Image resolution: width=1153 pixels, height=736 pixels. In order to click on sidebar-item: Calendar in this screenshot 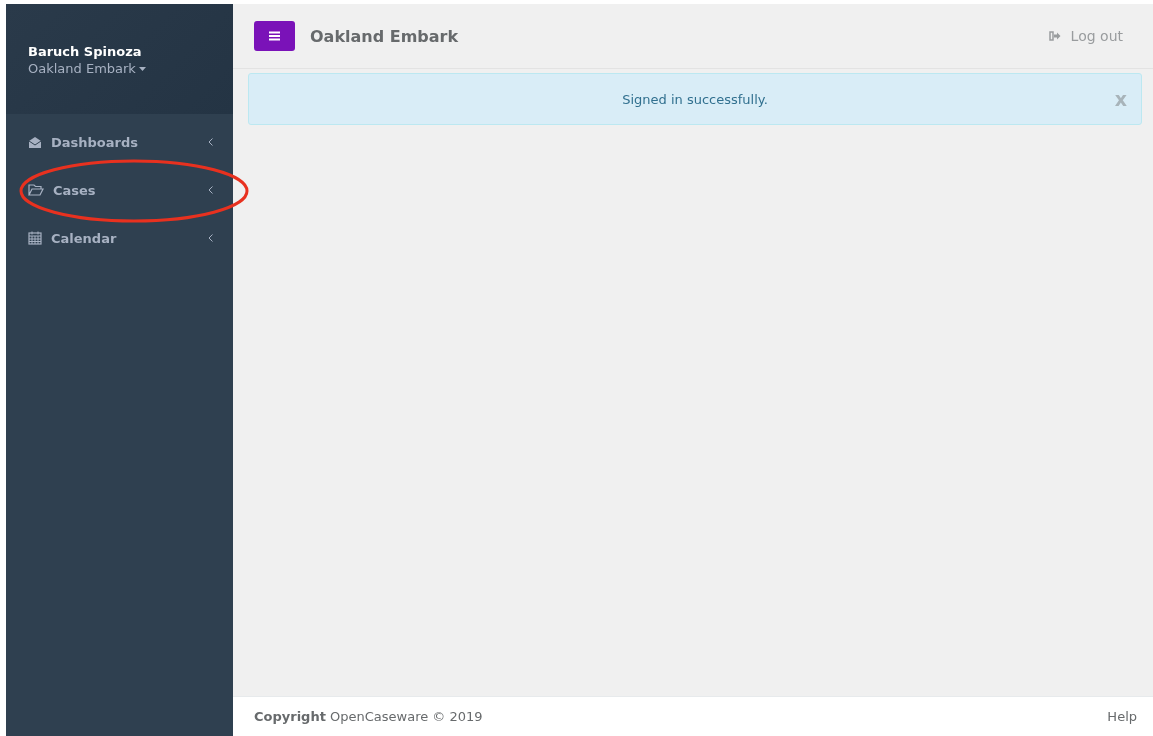, I will do `click(119, 238)`.